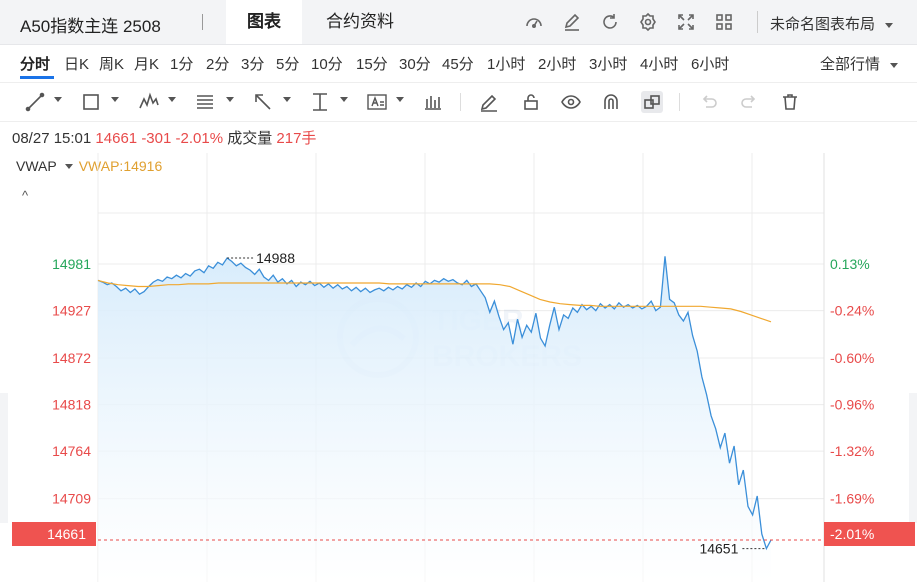 This screenshot has height=582, width=917. I want to click on y-tick-left: 14981, so click(71, 264).